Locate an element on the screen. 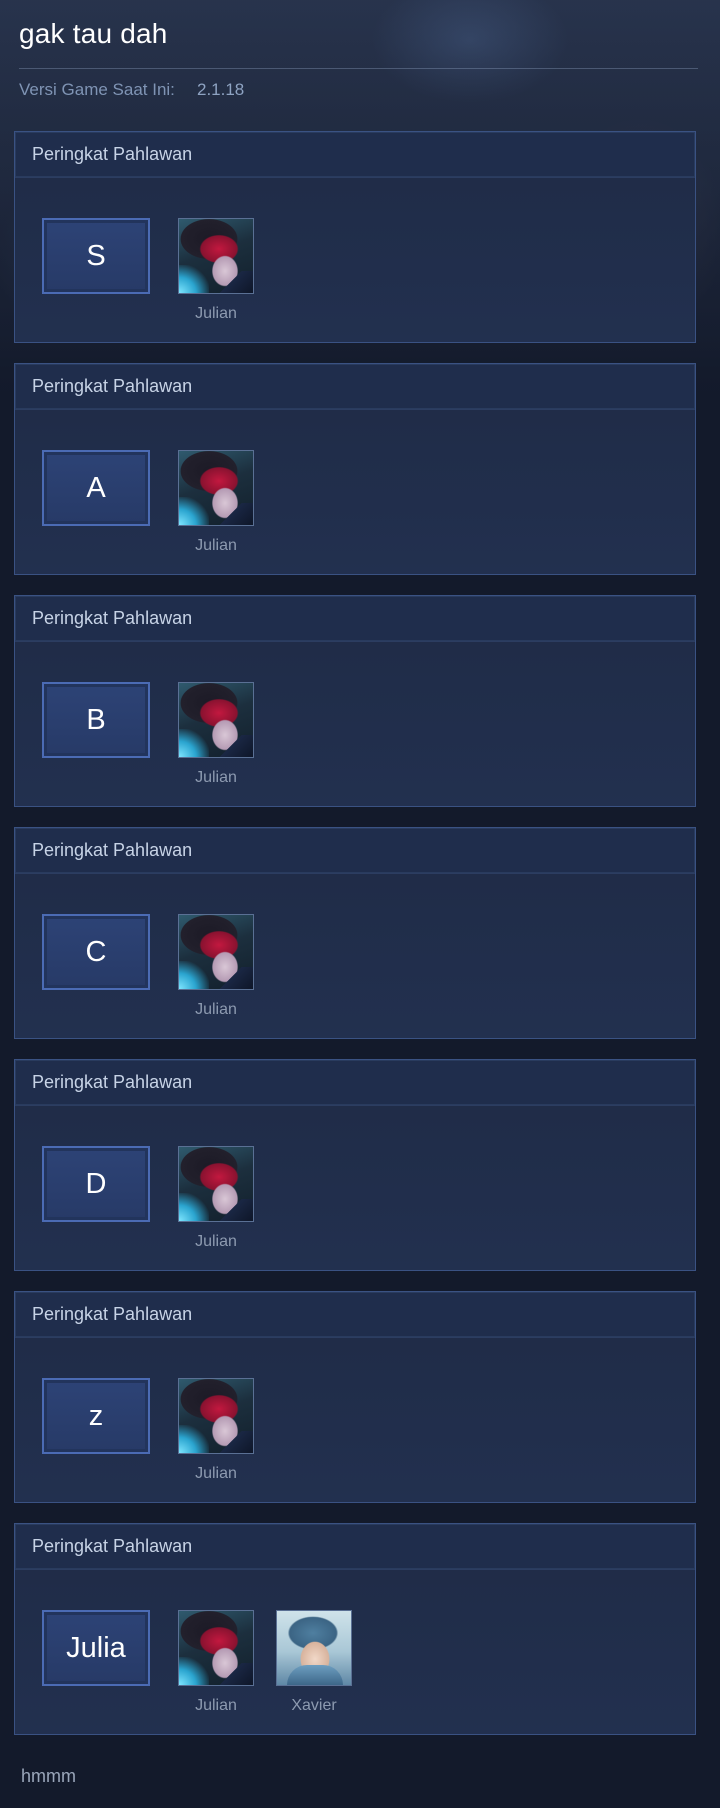 This screenshot has width=720, height=1808. tier-card: Peringkat Pahlawan A Julian is located at coordinates (355, 469).